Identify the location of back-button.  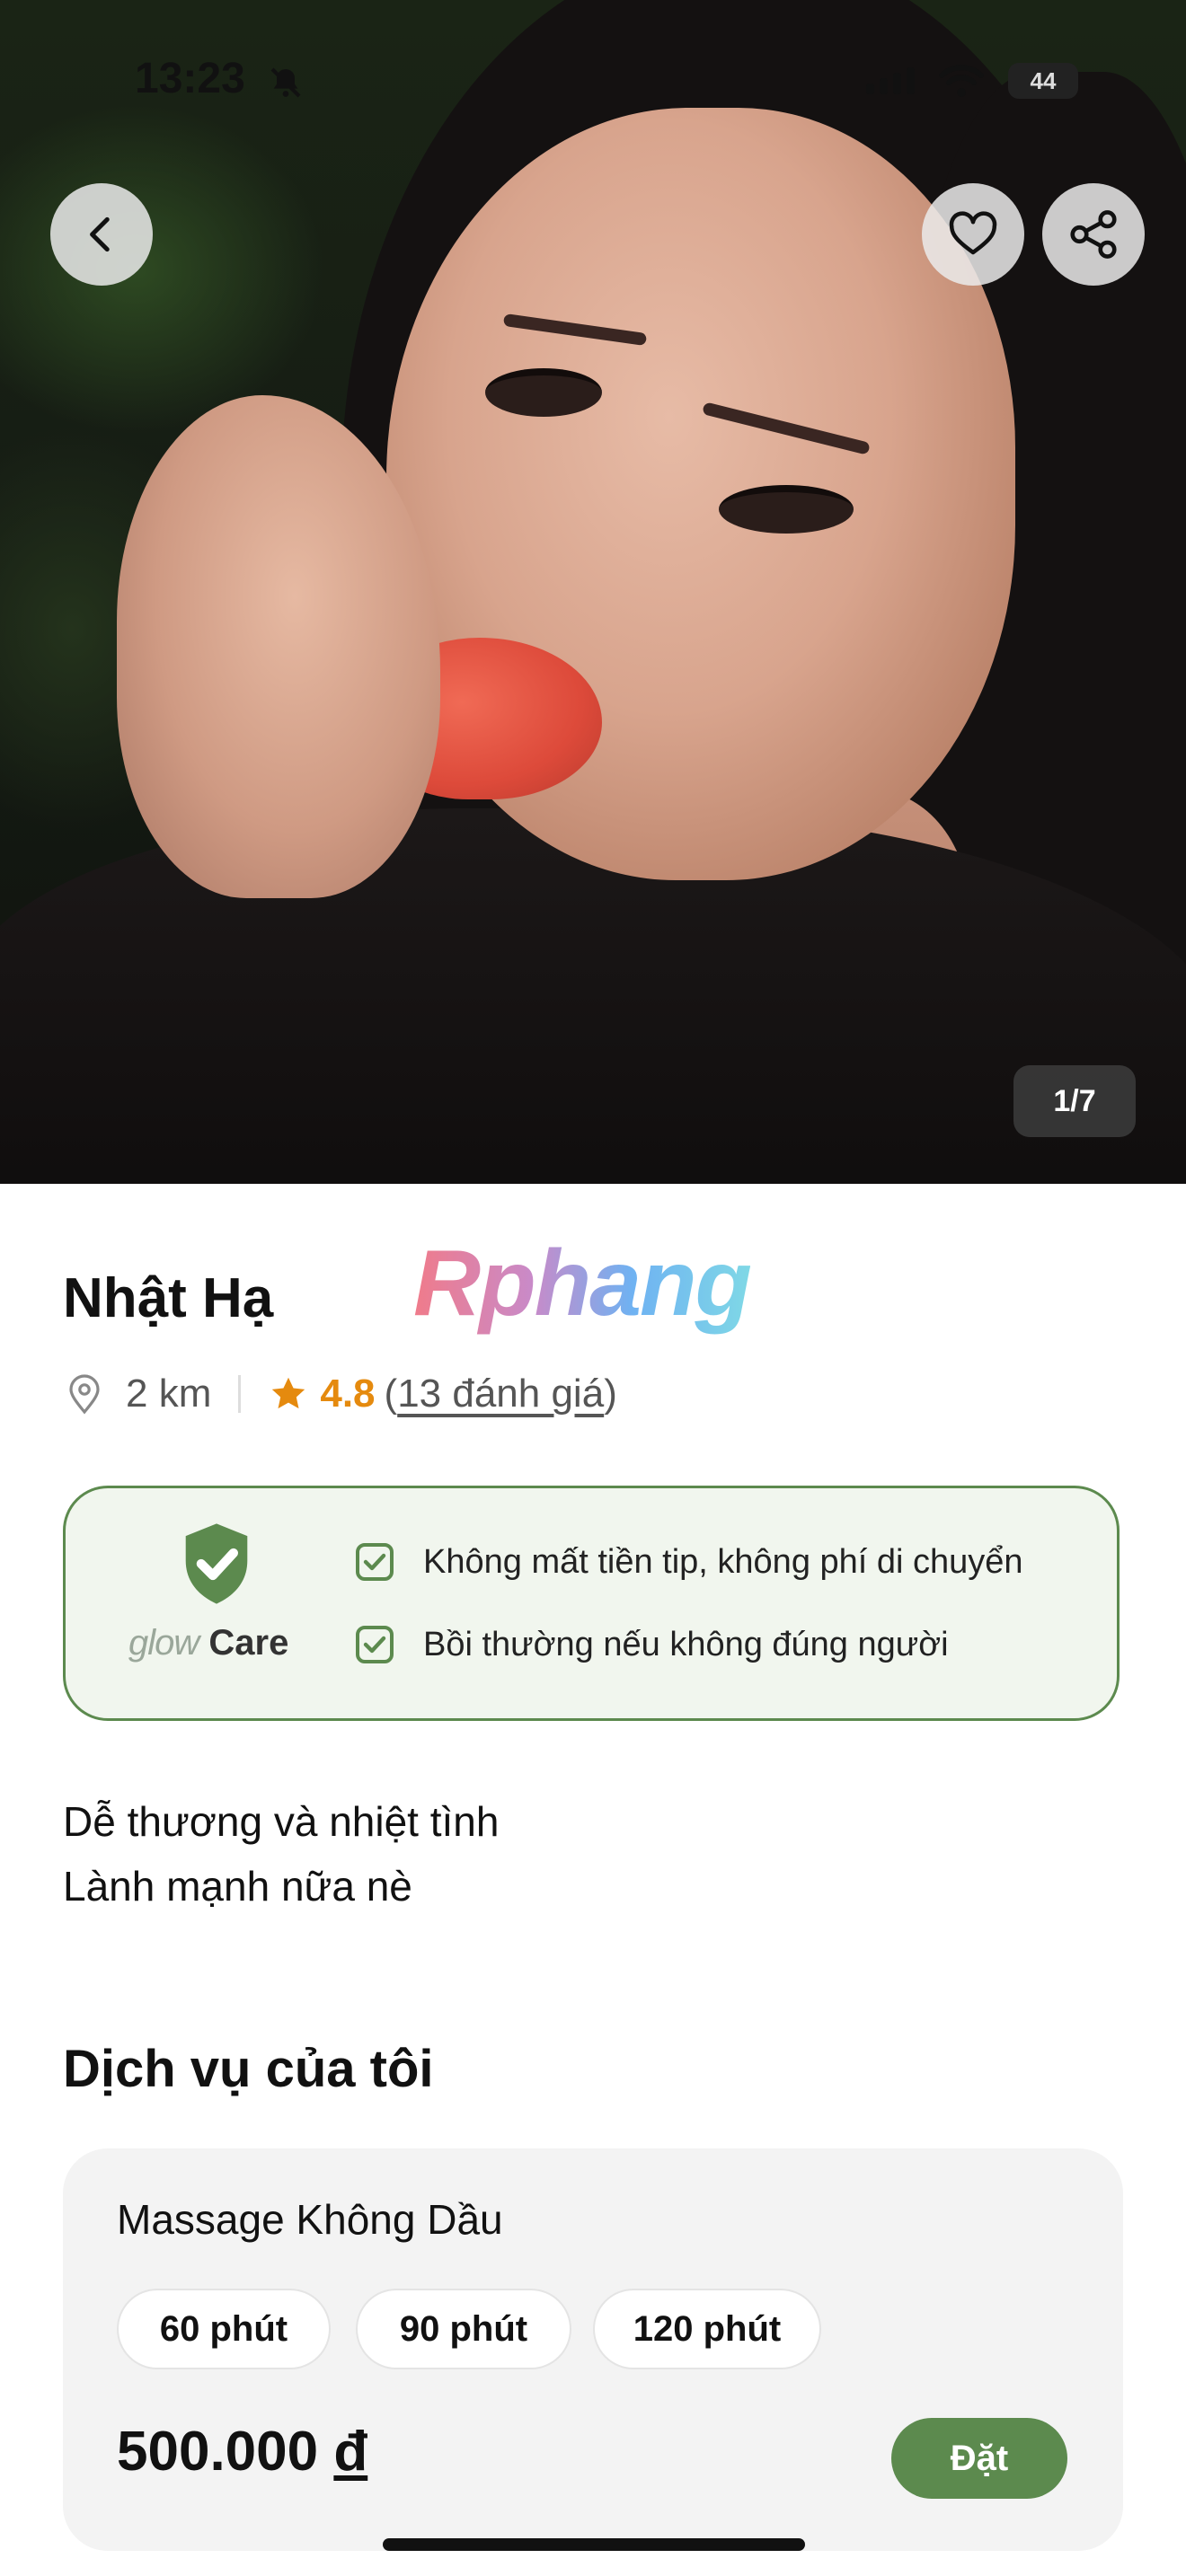
(101, 234).